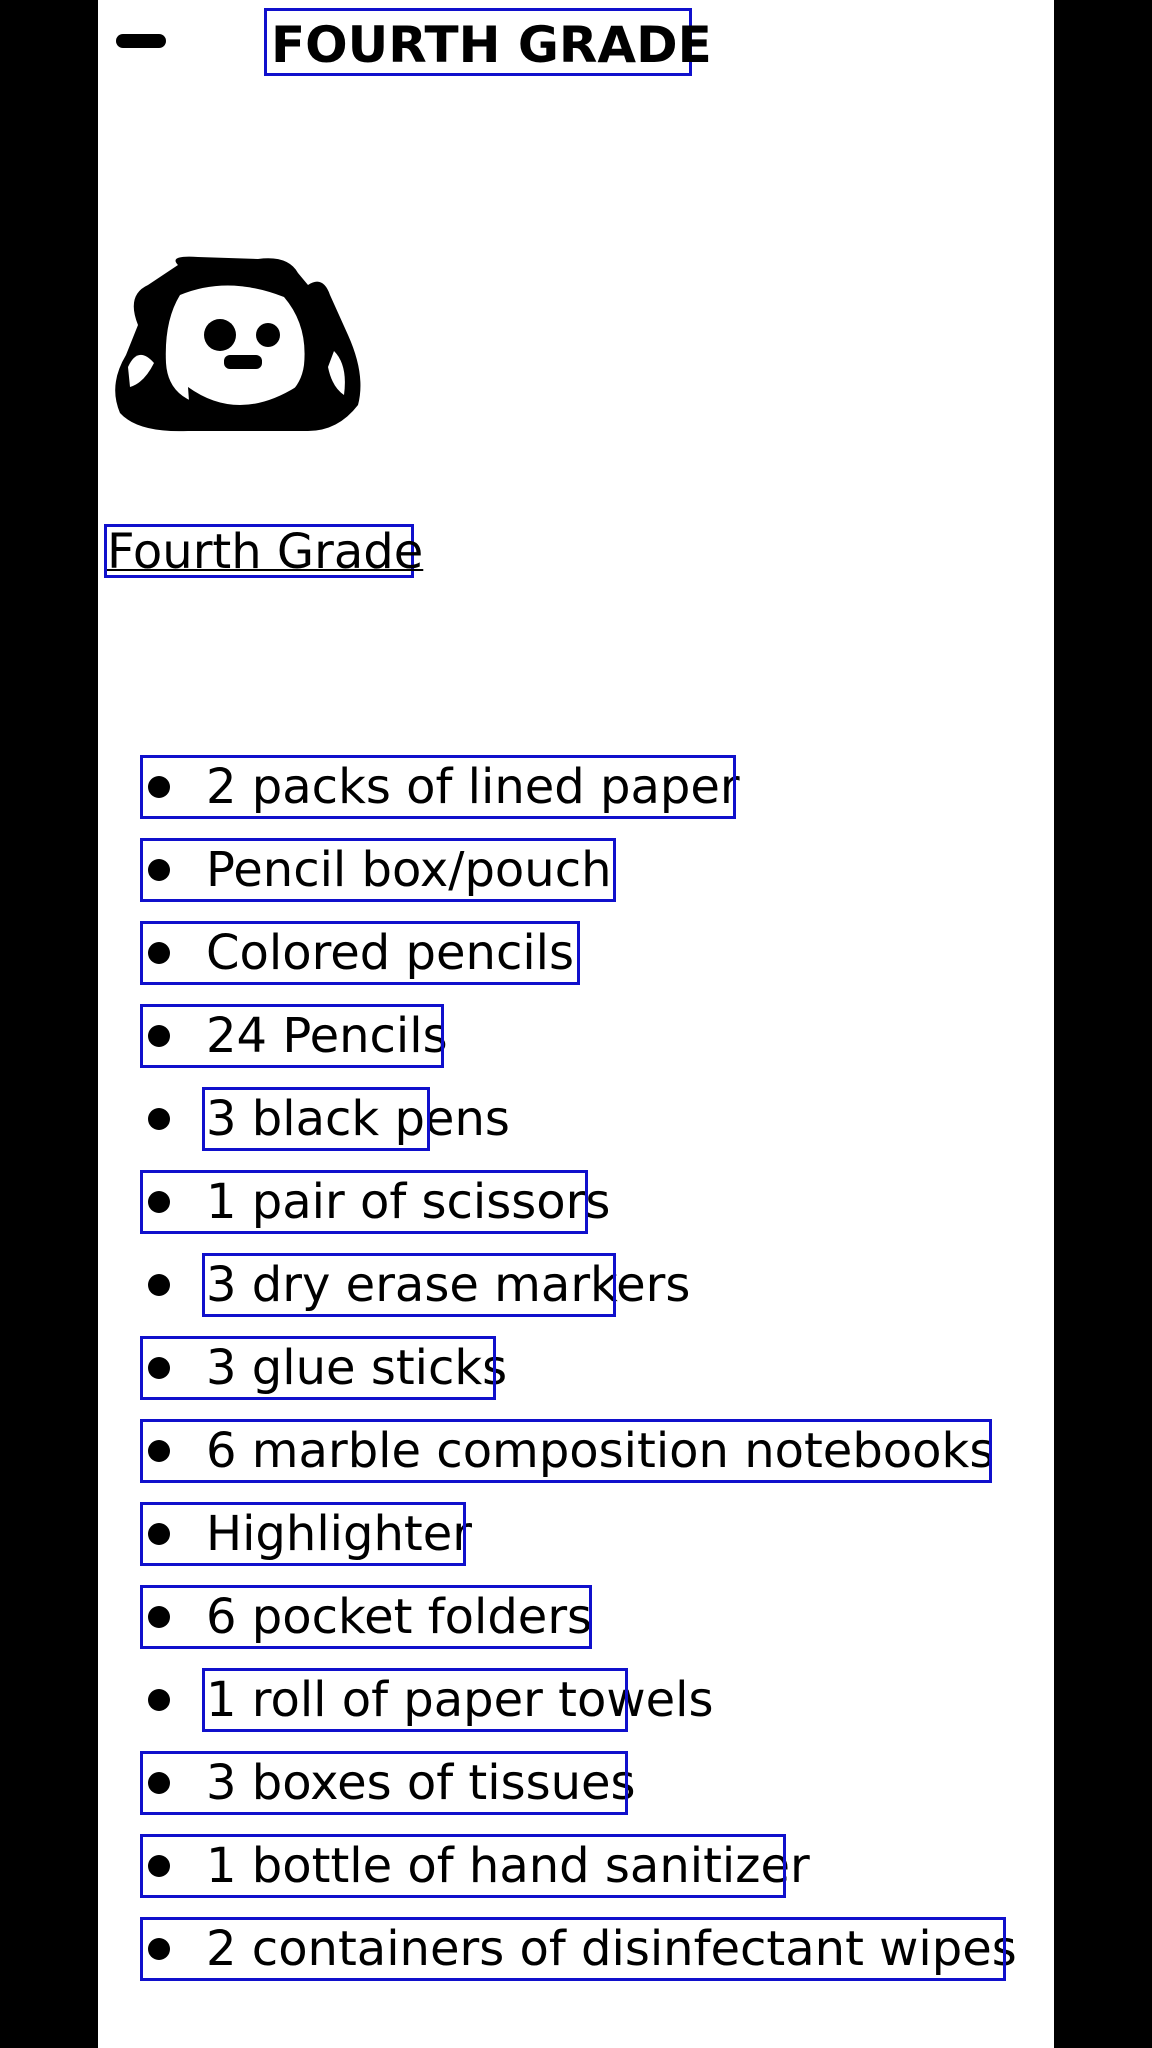  What do you see at coordinates (488, 42) in the screenshot?
I see `page-title: FOURTH GRADE` at bounding box center [488, 42].